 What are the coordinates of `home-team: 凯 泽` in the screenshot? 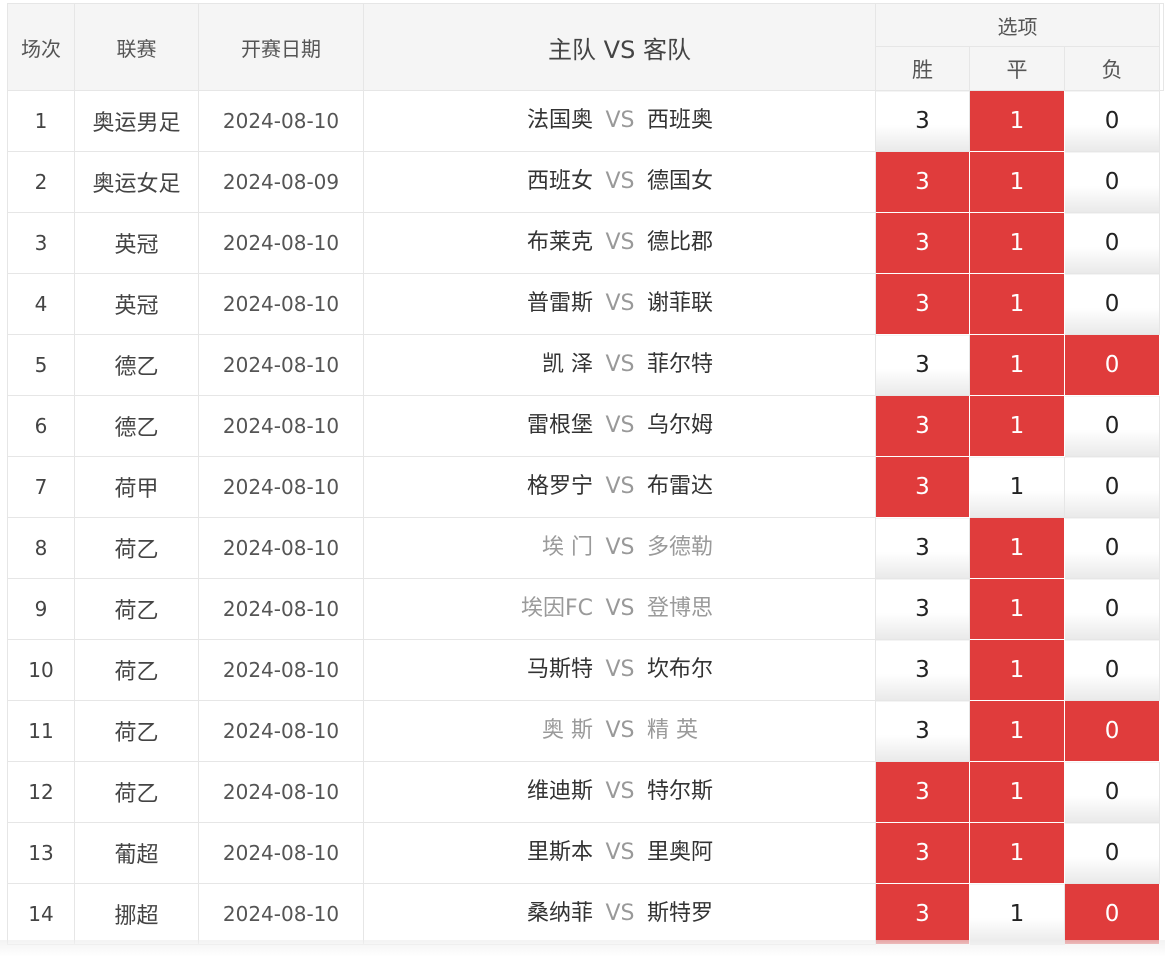 It's located at (567, 364).